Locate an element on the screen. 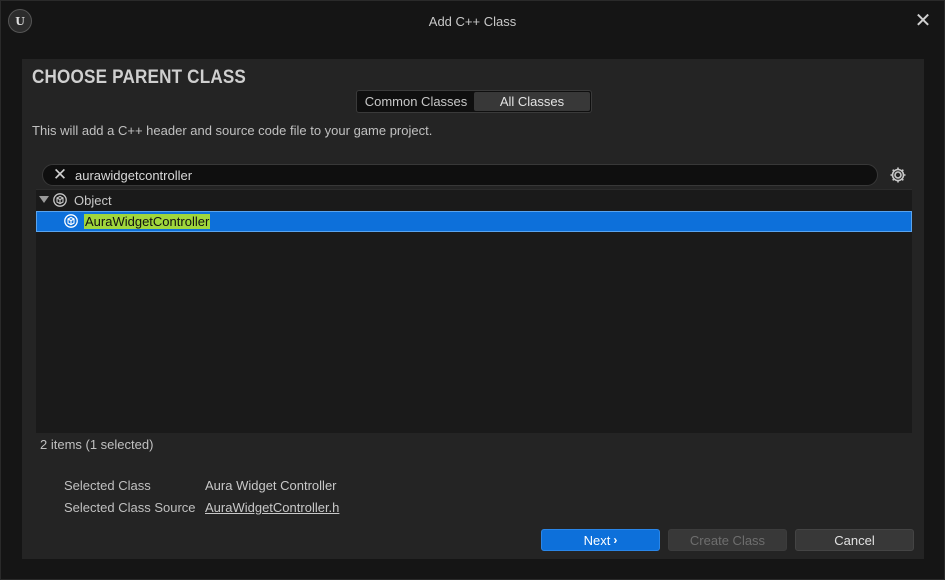  page-title: CHOOSE PARENT CLASS is located at coordinates (139, 77).